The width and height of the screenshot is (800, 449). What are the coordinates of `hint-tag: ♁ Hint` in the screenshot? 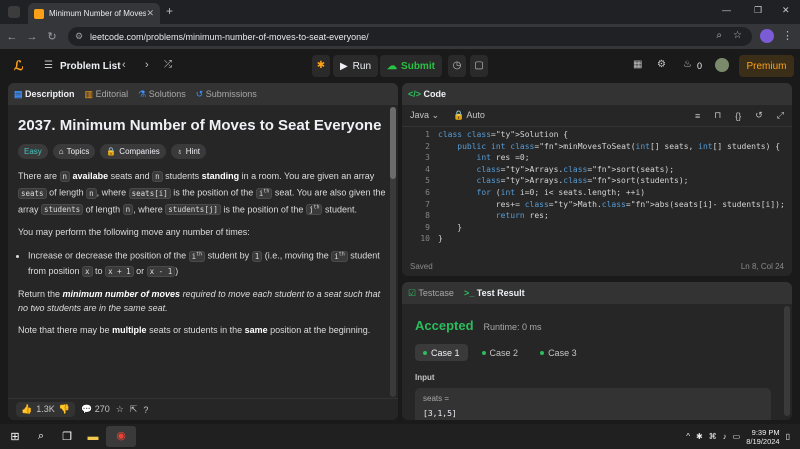 It's located at (188, 151).